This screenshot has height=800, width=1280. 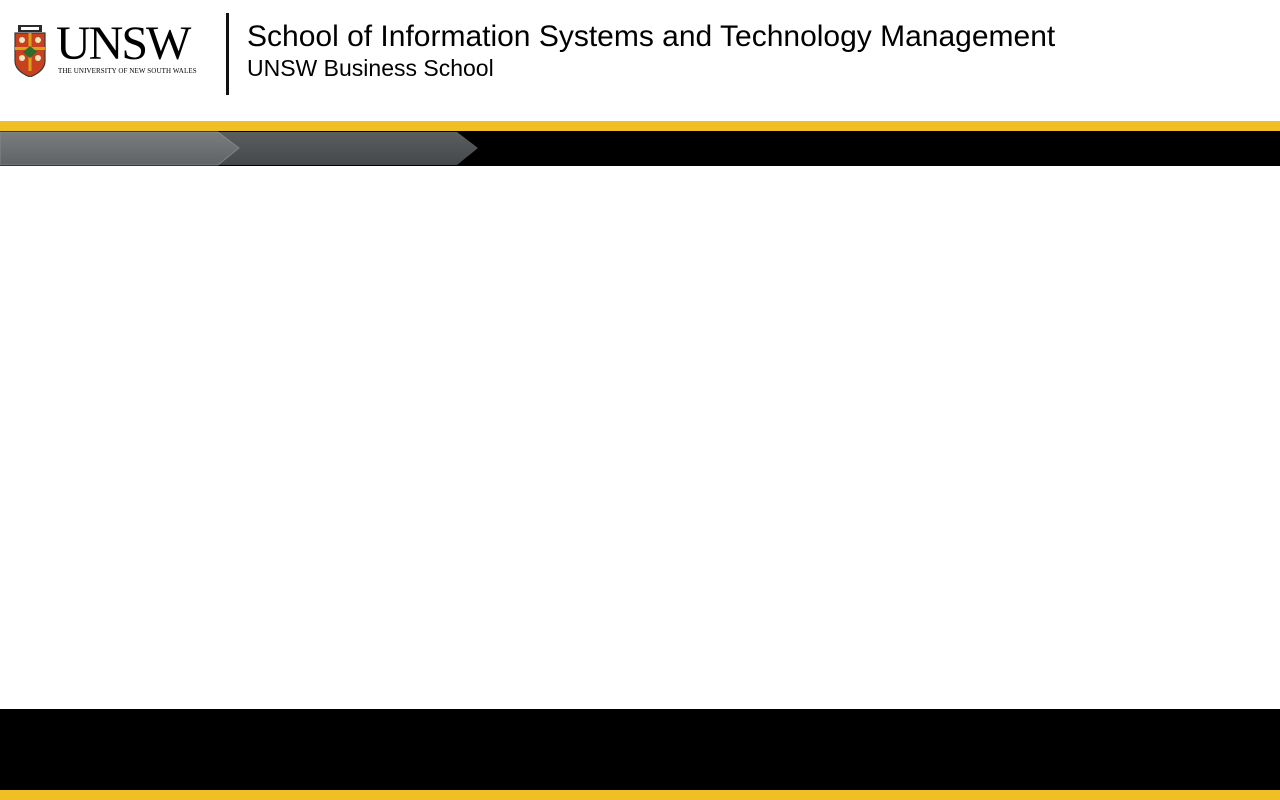 I want to click on nav-bar, so click(x=640, y=148).